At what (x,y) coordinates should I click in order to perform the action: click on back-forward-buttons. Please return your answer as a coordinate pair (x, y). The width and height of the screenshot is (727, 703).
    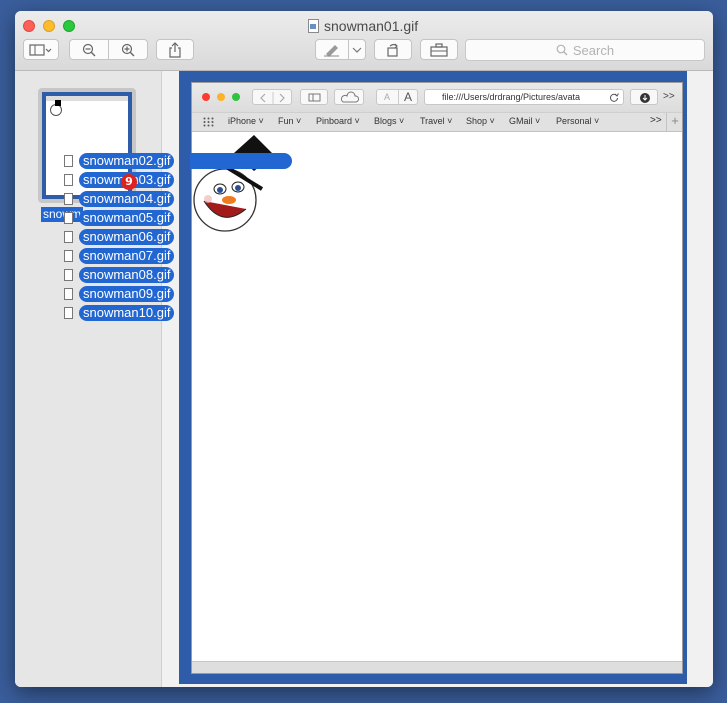
    Looking at the image, I should click on (272, 97).